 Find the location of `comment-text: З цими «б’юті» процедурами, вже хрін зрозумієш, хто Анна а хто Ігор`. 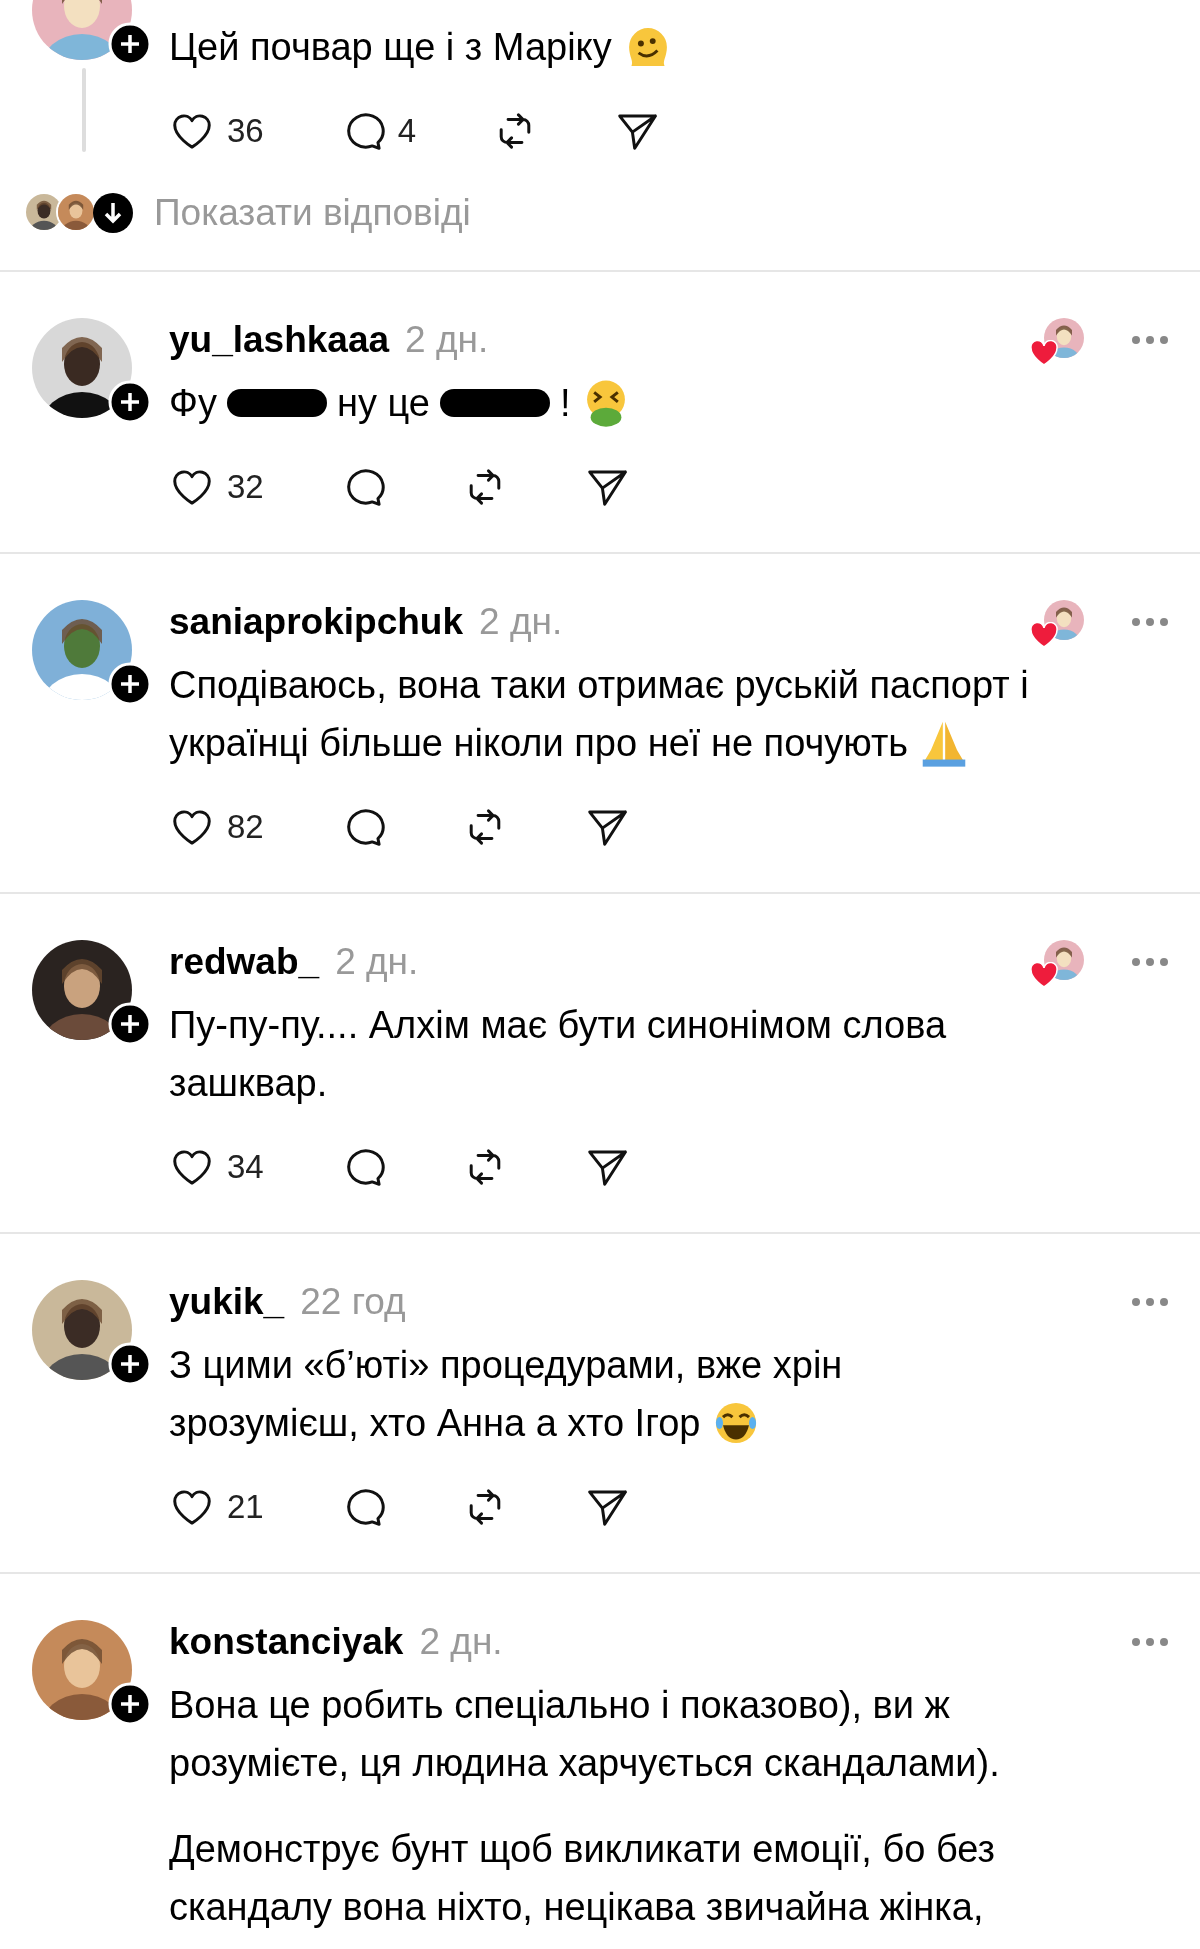

comment-text: З цими «б’юті» процедурами, вже хрін зрозумієш, хто Анна а хто Ігор is located at coordinates (506, 1394).